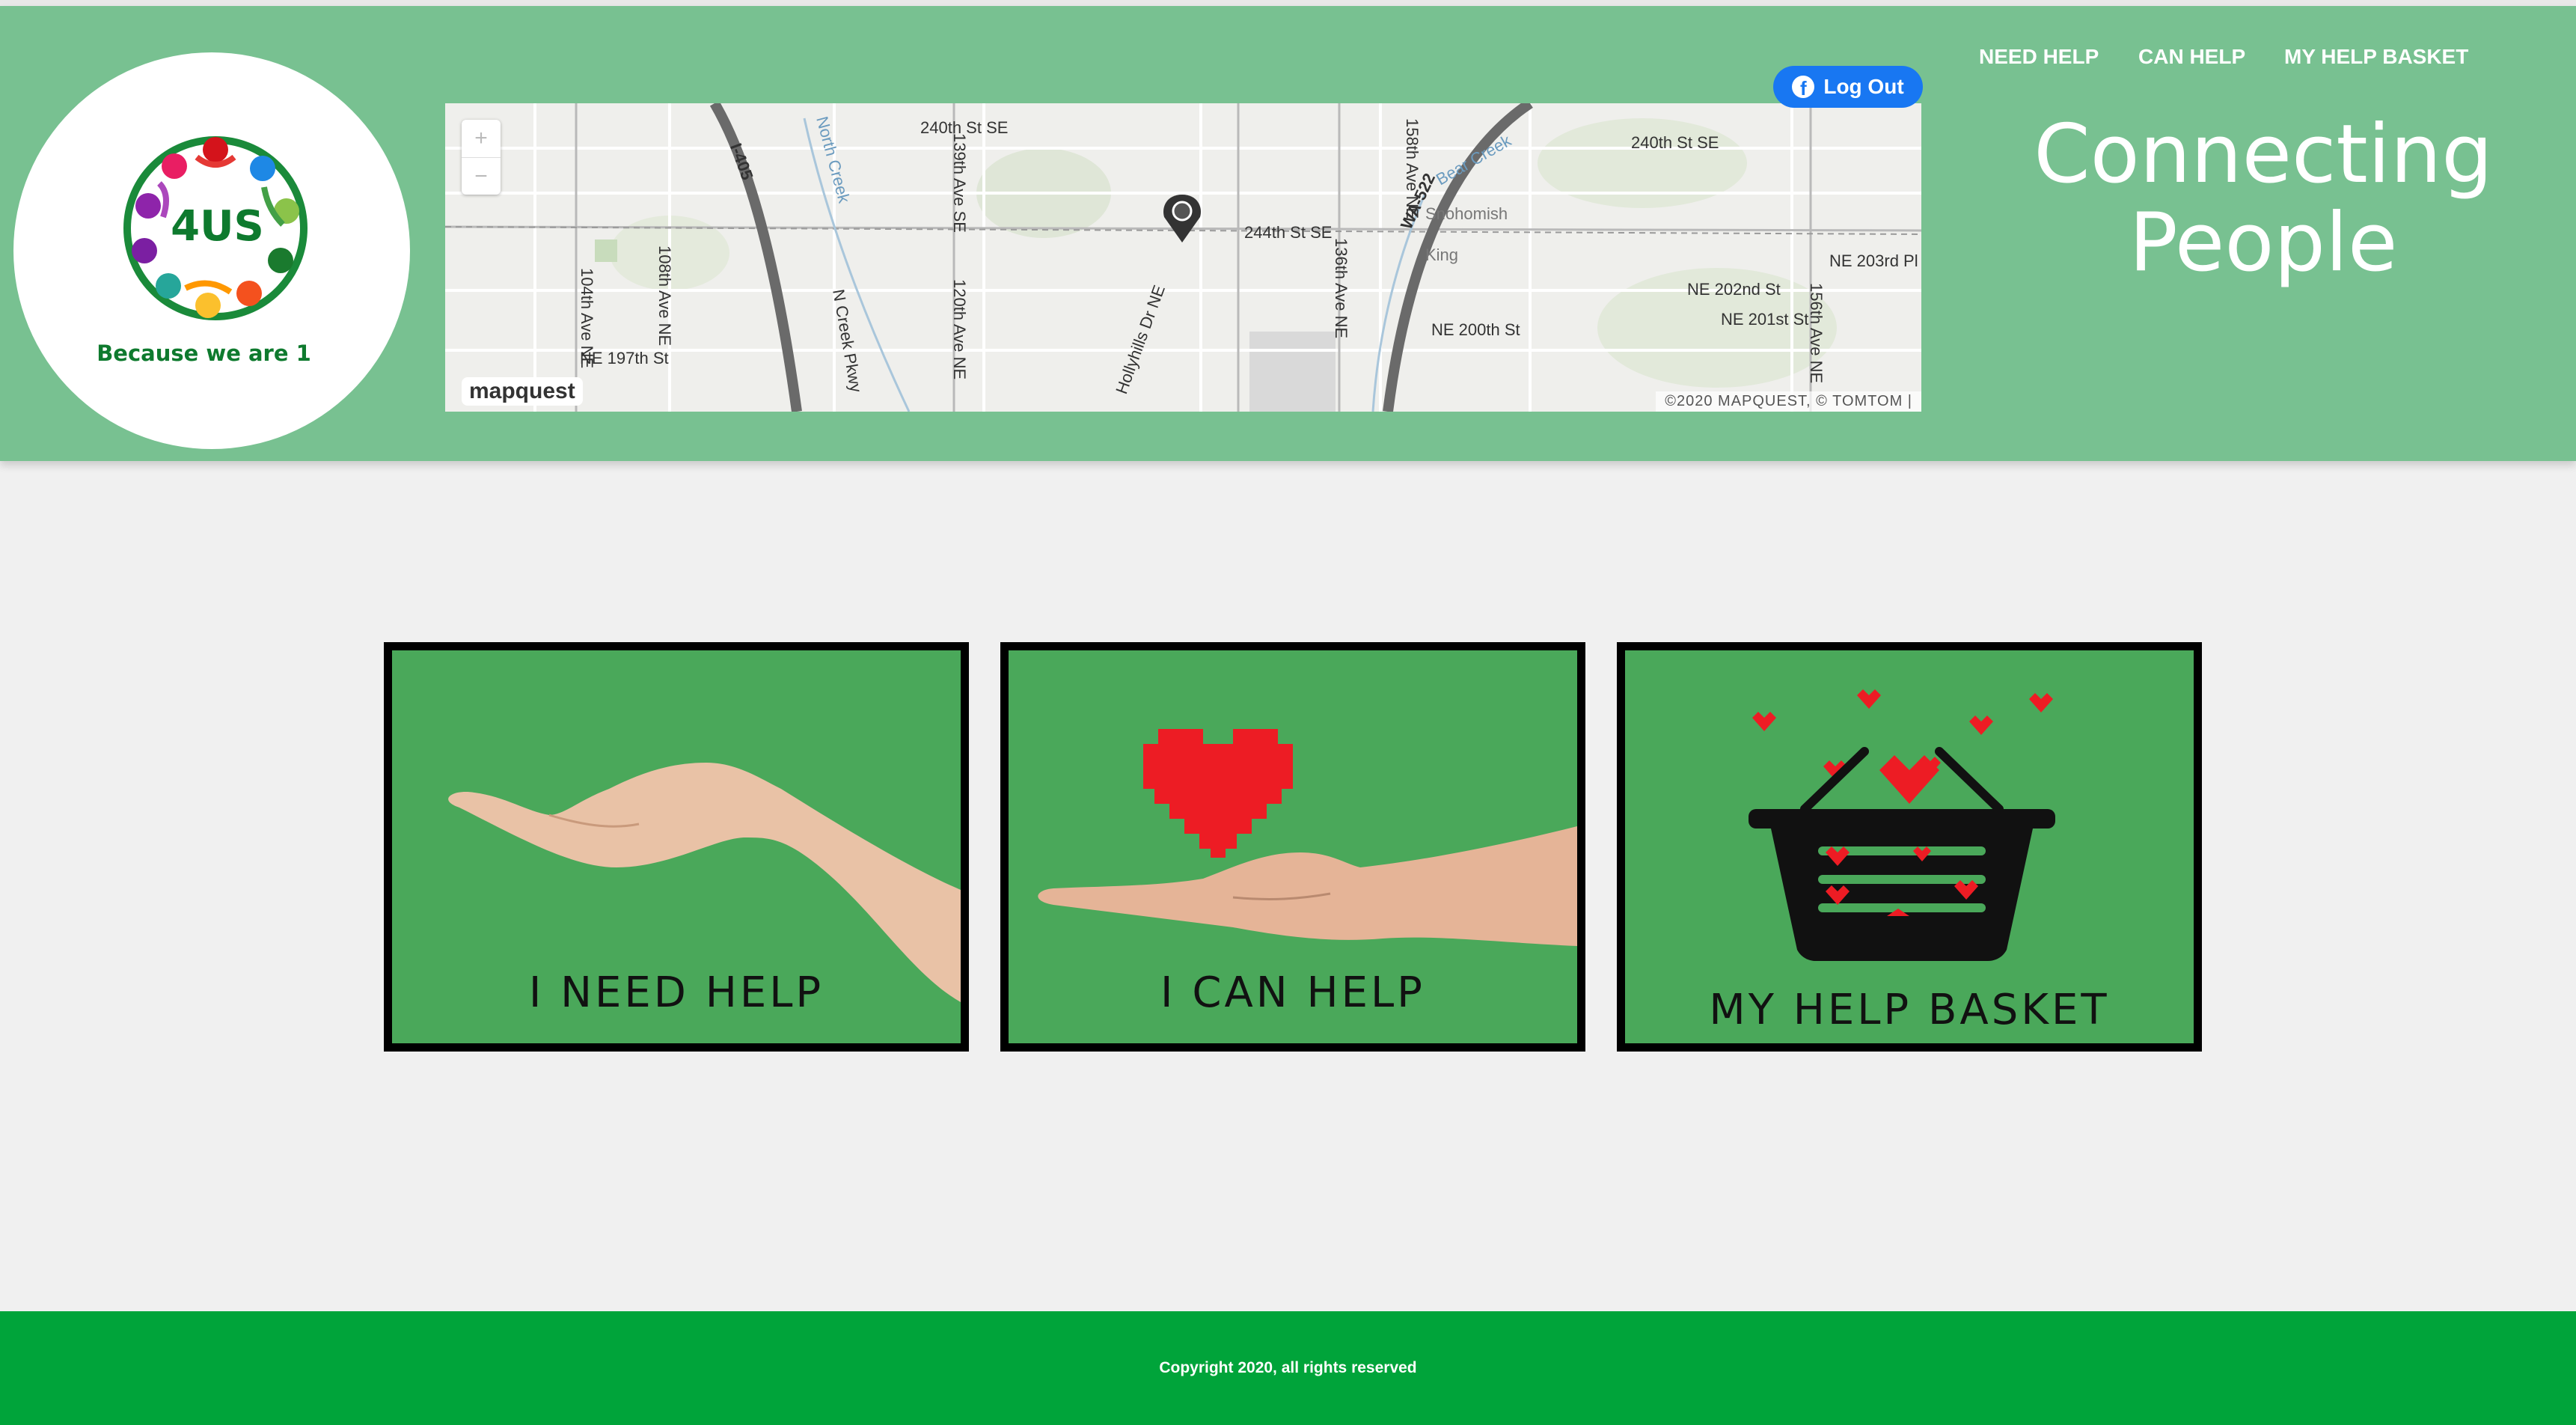 The width and height of the screenshot is (2576, 1425). I want to click on map-label-11: Snohomish, so click(1466, 213).